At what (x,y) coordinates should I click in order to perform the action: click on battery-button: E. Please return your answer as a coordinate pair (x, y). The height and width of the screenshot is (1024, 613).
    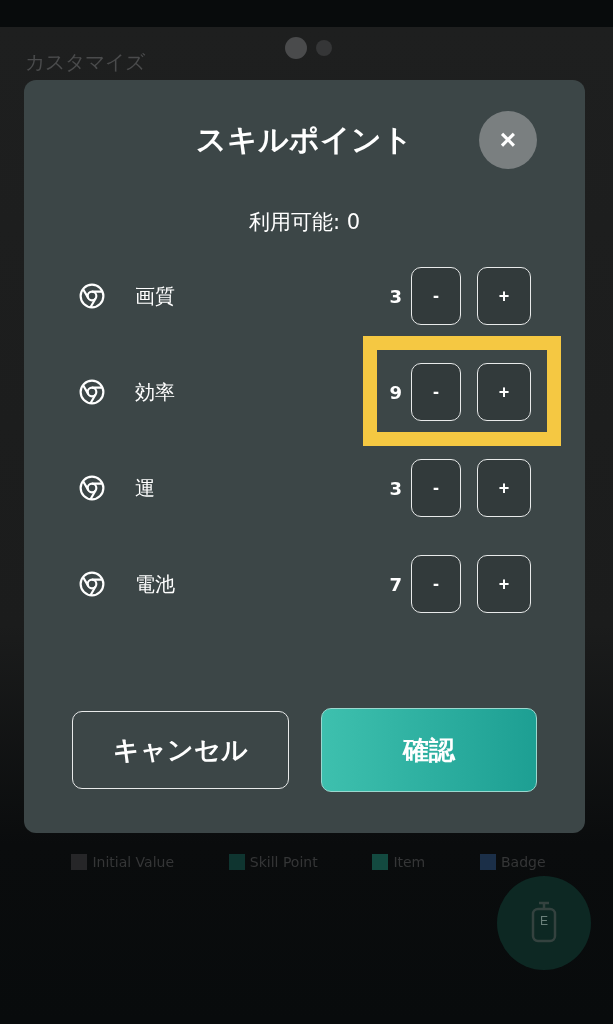
    Looking at the image, I should click on (544, 923).